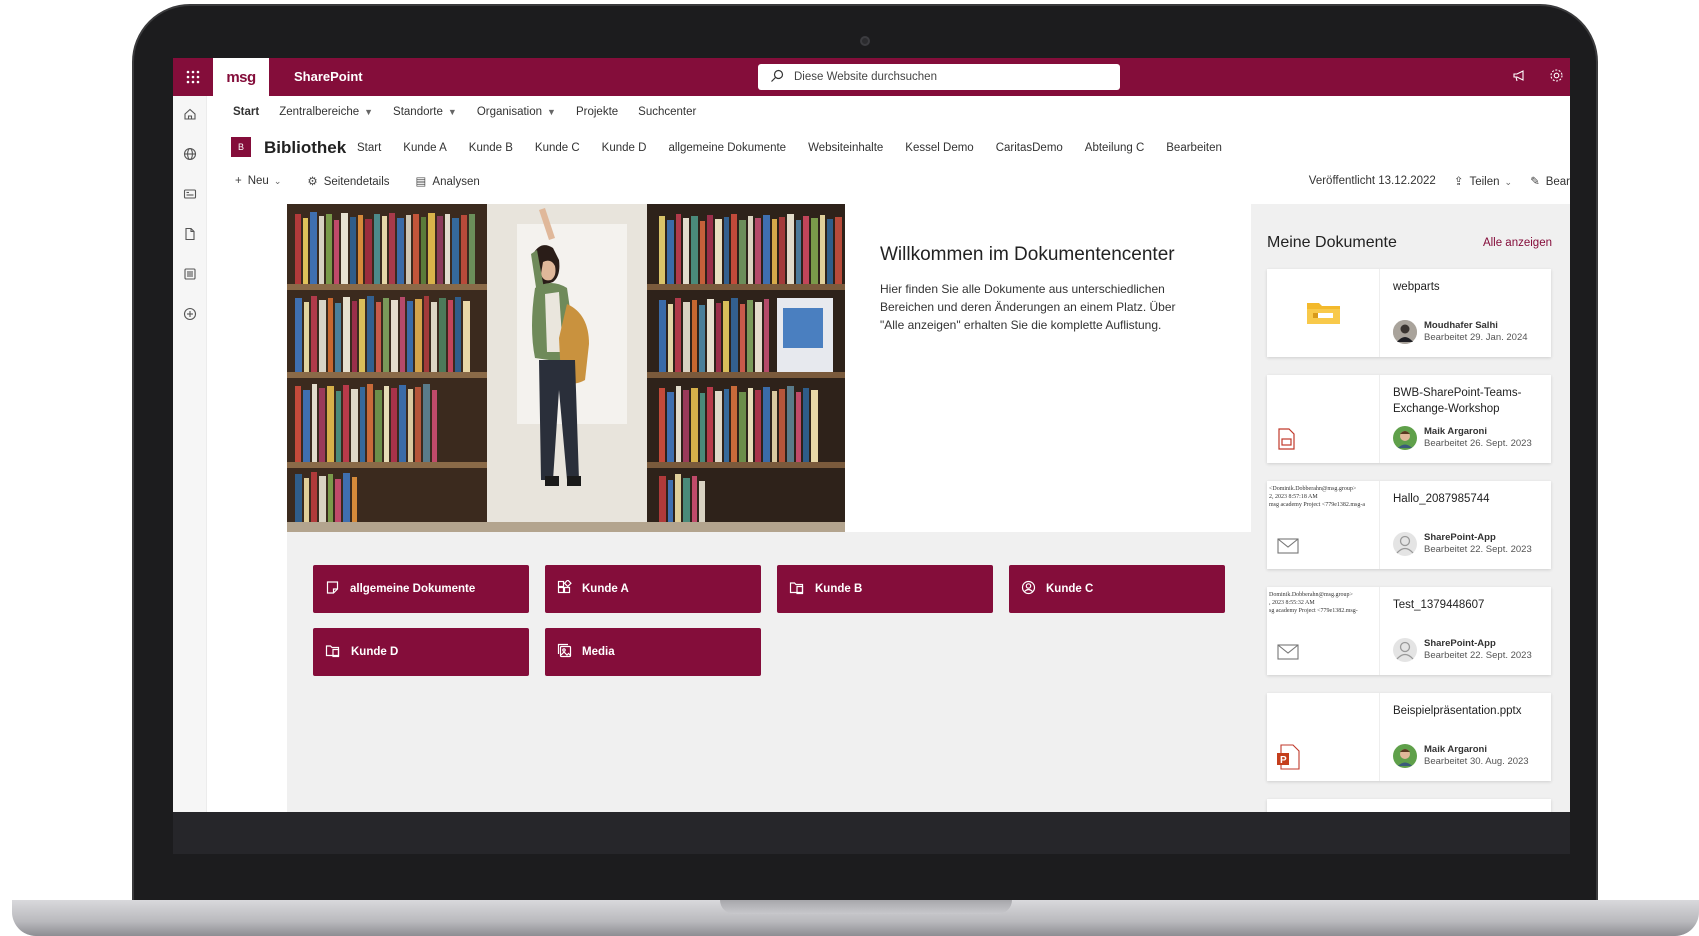 The height and width of the screenshot is (936, 1699). I want to click on site-logo: B, so click(241, 147).